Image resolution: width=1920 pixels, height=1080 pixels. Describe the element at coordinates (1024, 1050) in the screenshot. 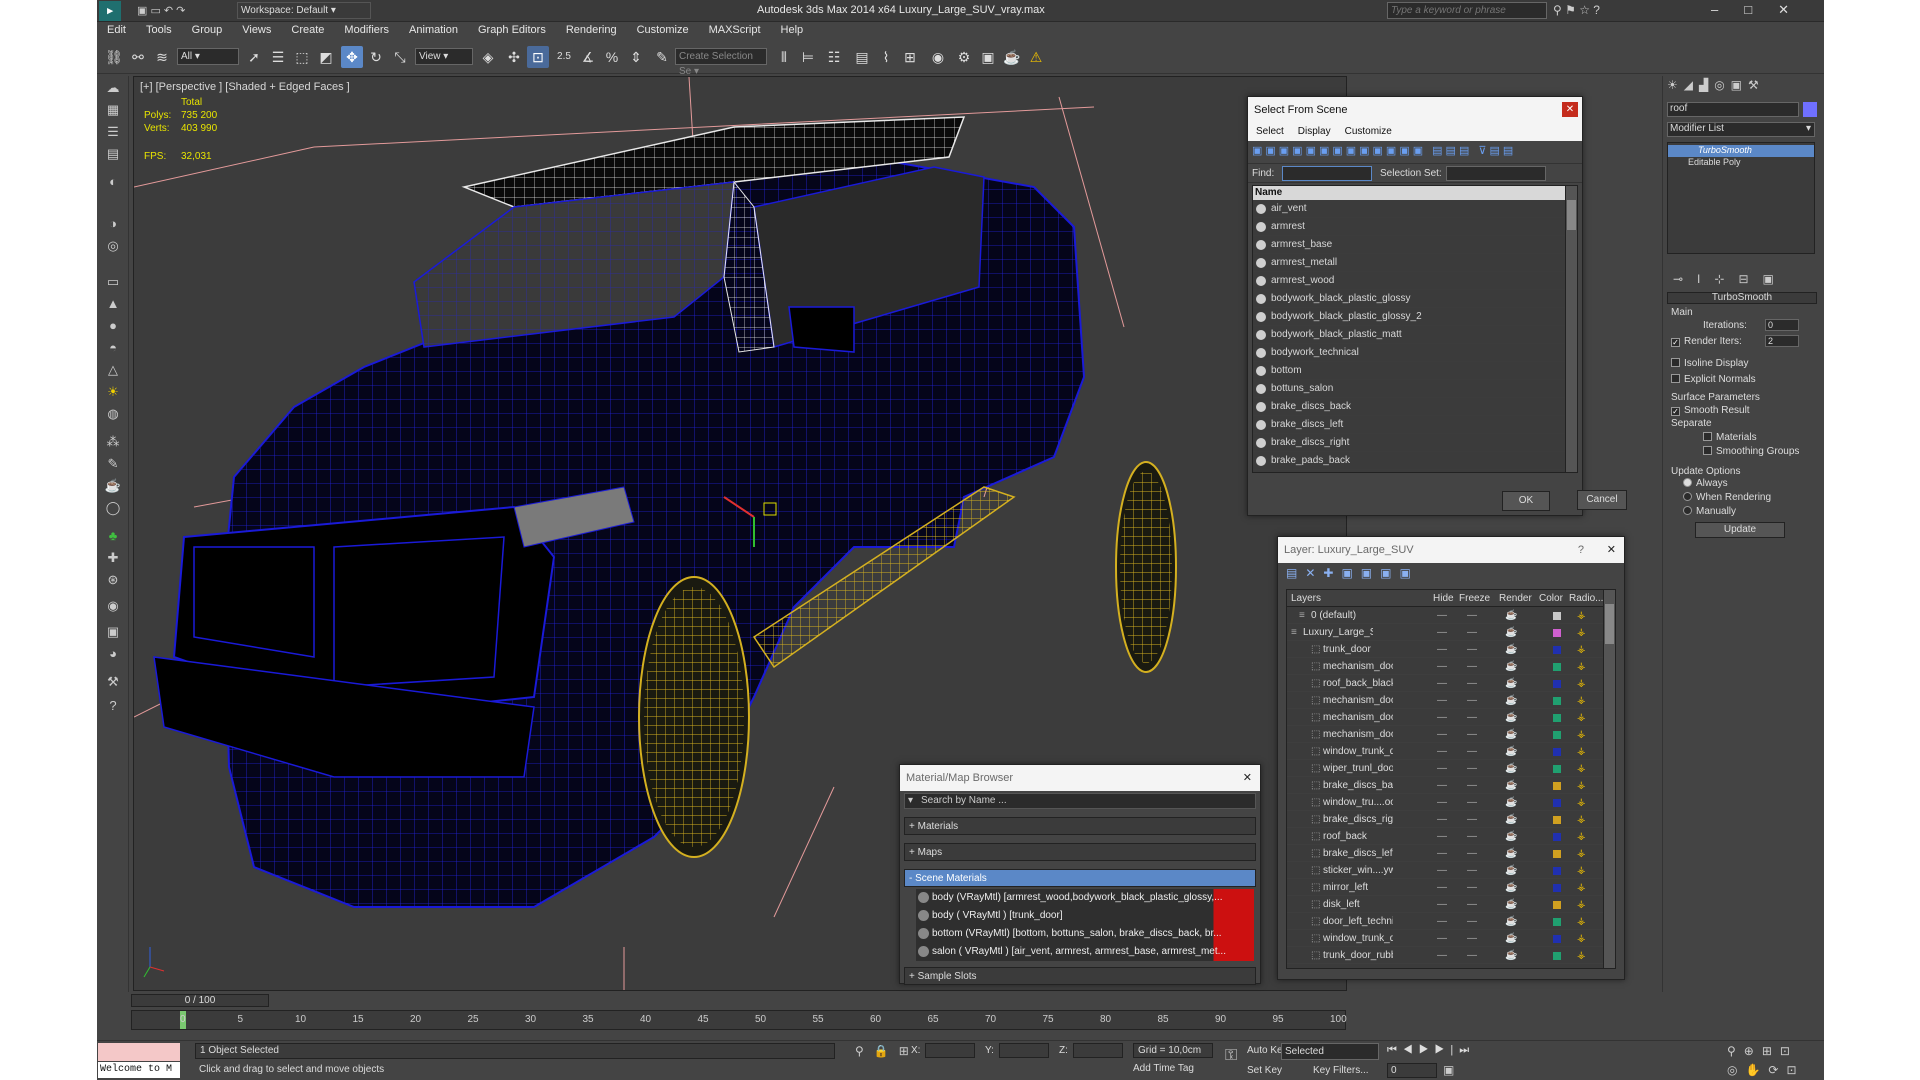

I see `y-coord-input` at that location.